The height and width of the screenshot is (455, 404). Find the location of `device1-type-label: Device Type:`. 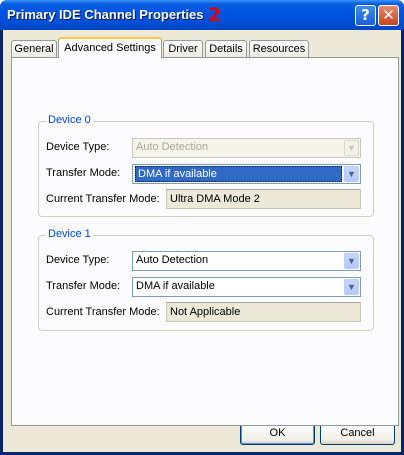

device1-type-label: Device Type: is located at coordinates (78, 260).